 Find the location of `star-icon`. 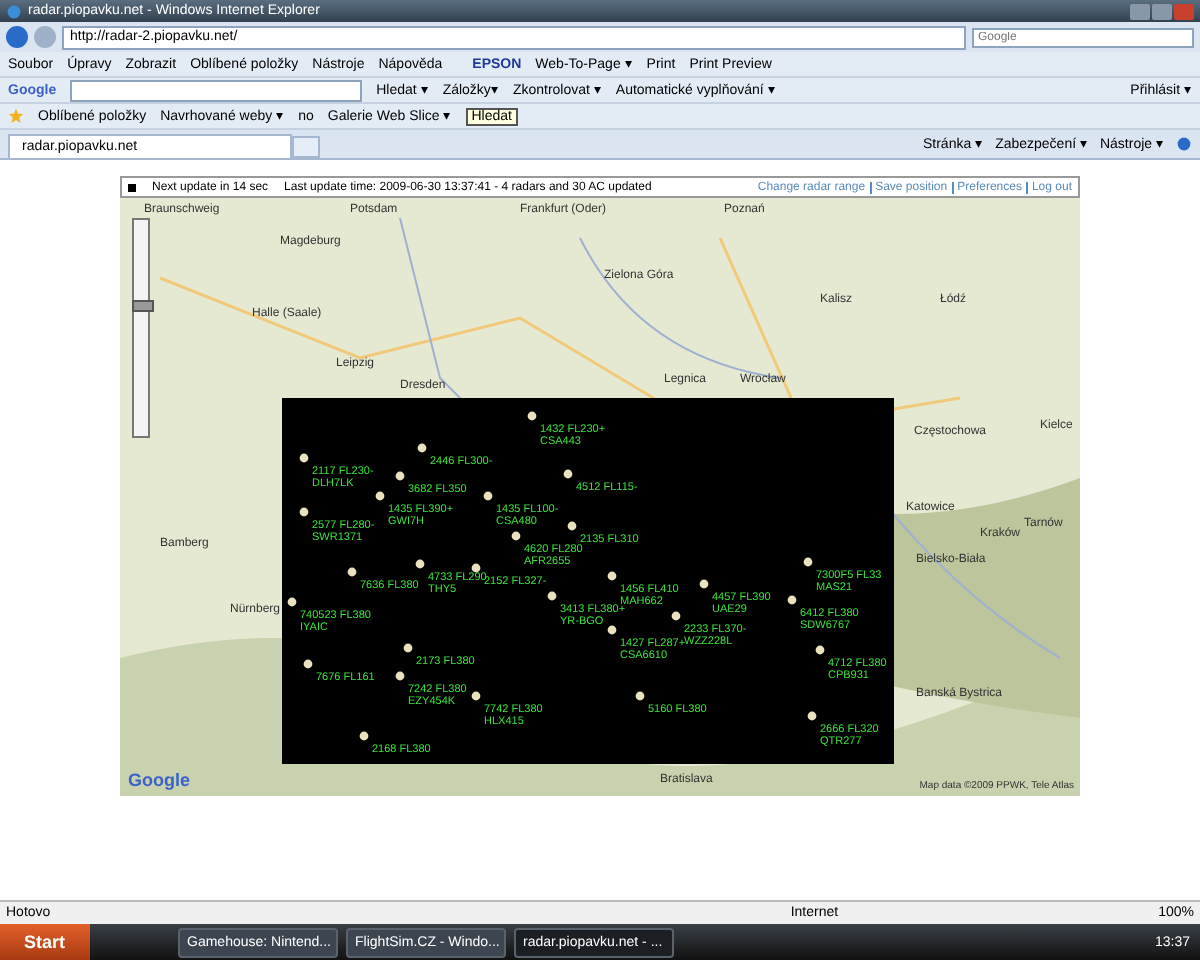

star-icon is located at coordinates (16, 116).